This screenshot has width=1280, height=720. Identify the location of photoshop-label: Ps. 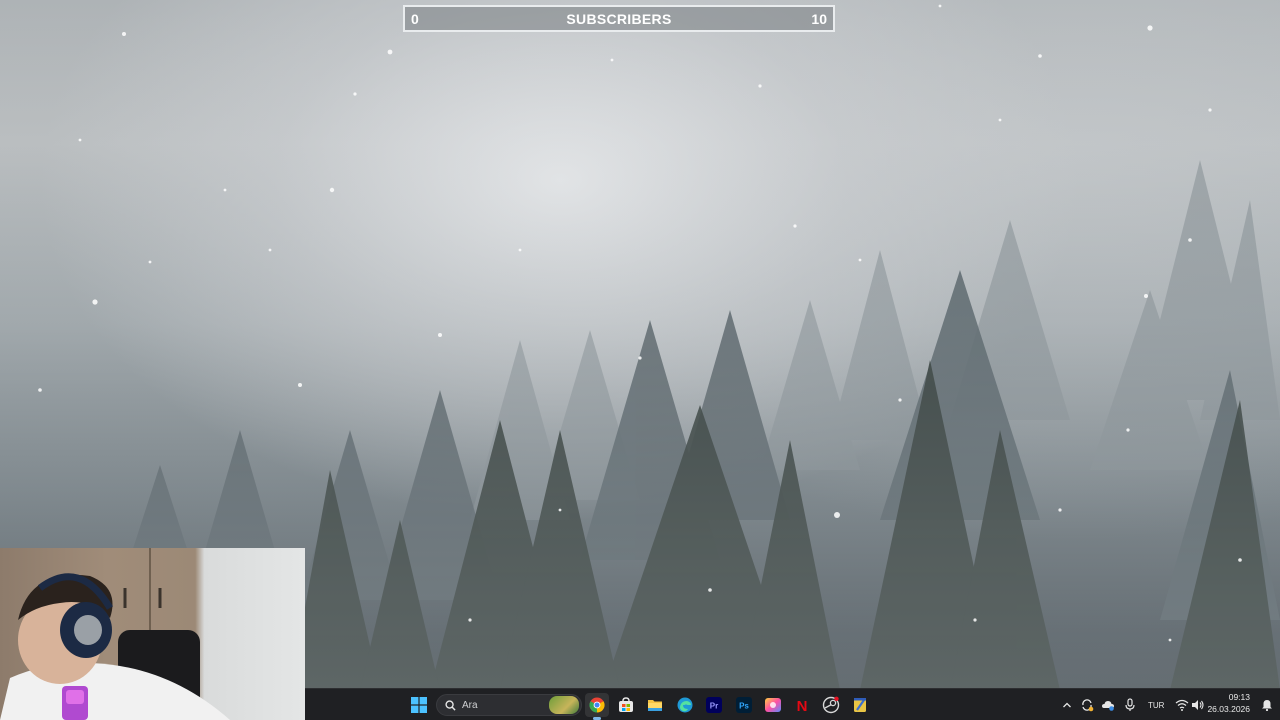
(744, 706).